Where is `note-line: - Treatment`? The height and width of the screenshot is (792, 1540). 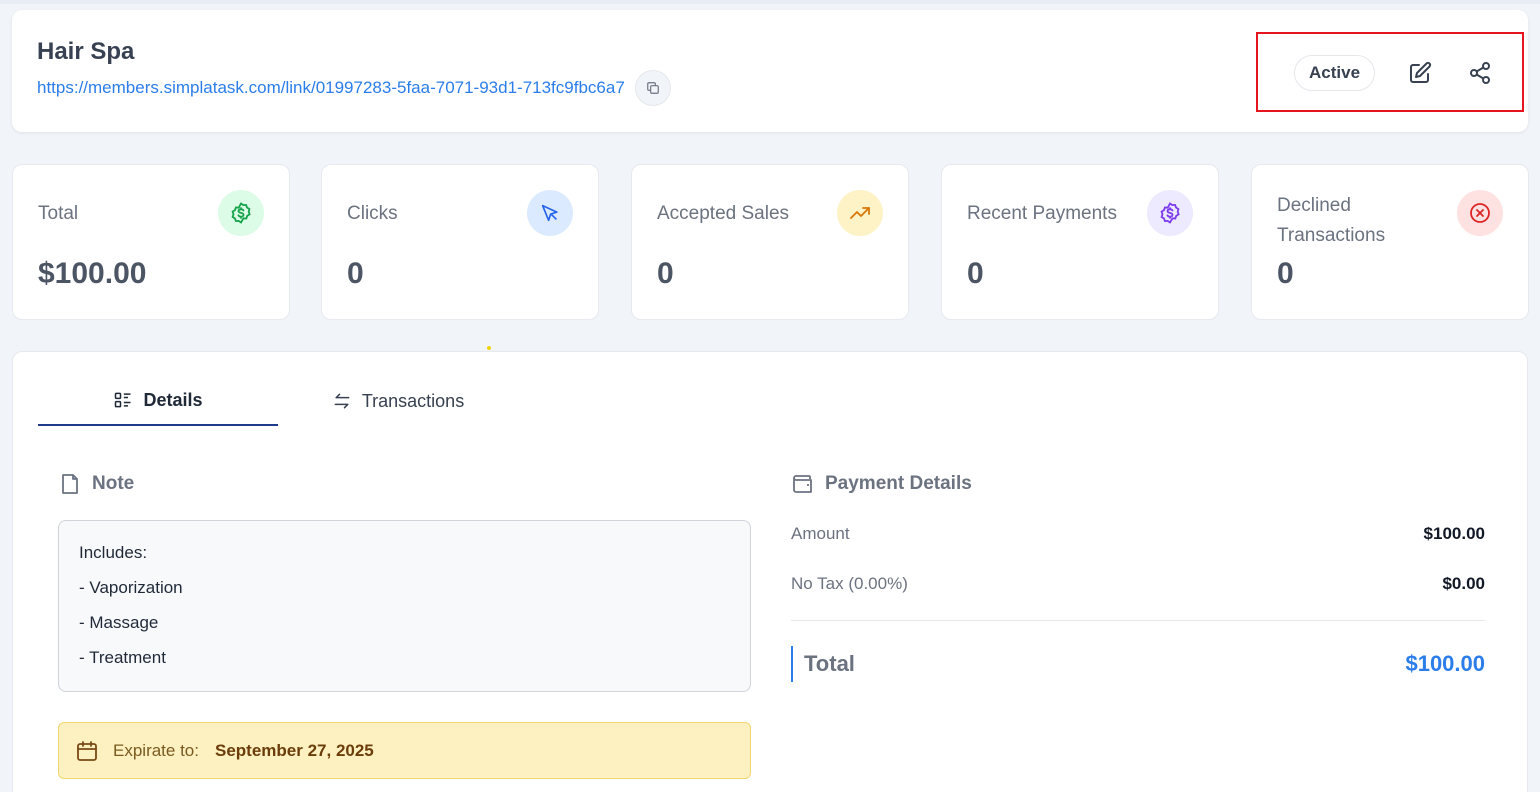 note-line: - Treatment is located at coordinates (122, 657).